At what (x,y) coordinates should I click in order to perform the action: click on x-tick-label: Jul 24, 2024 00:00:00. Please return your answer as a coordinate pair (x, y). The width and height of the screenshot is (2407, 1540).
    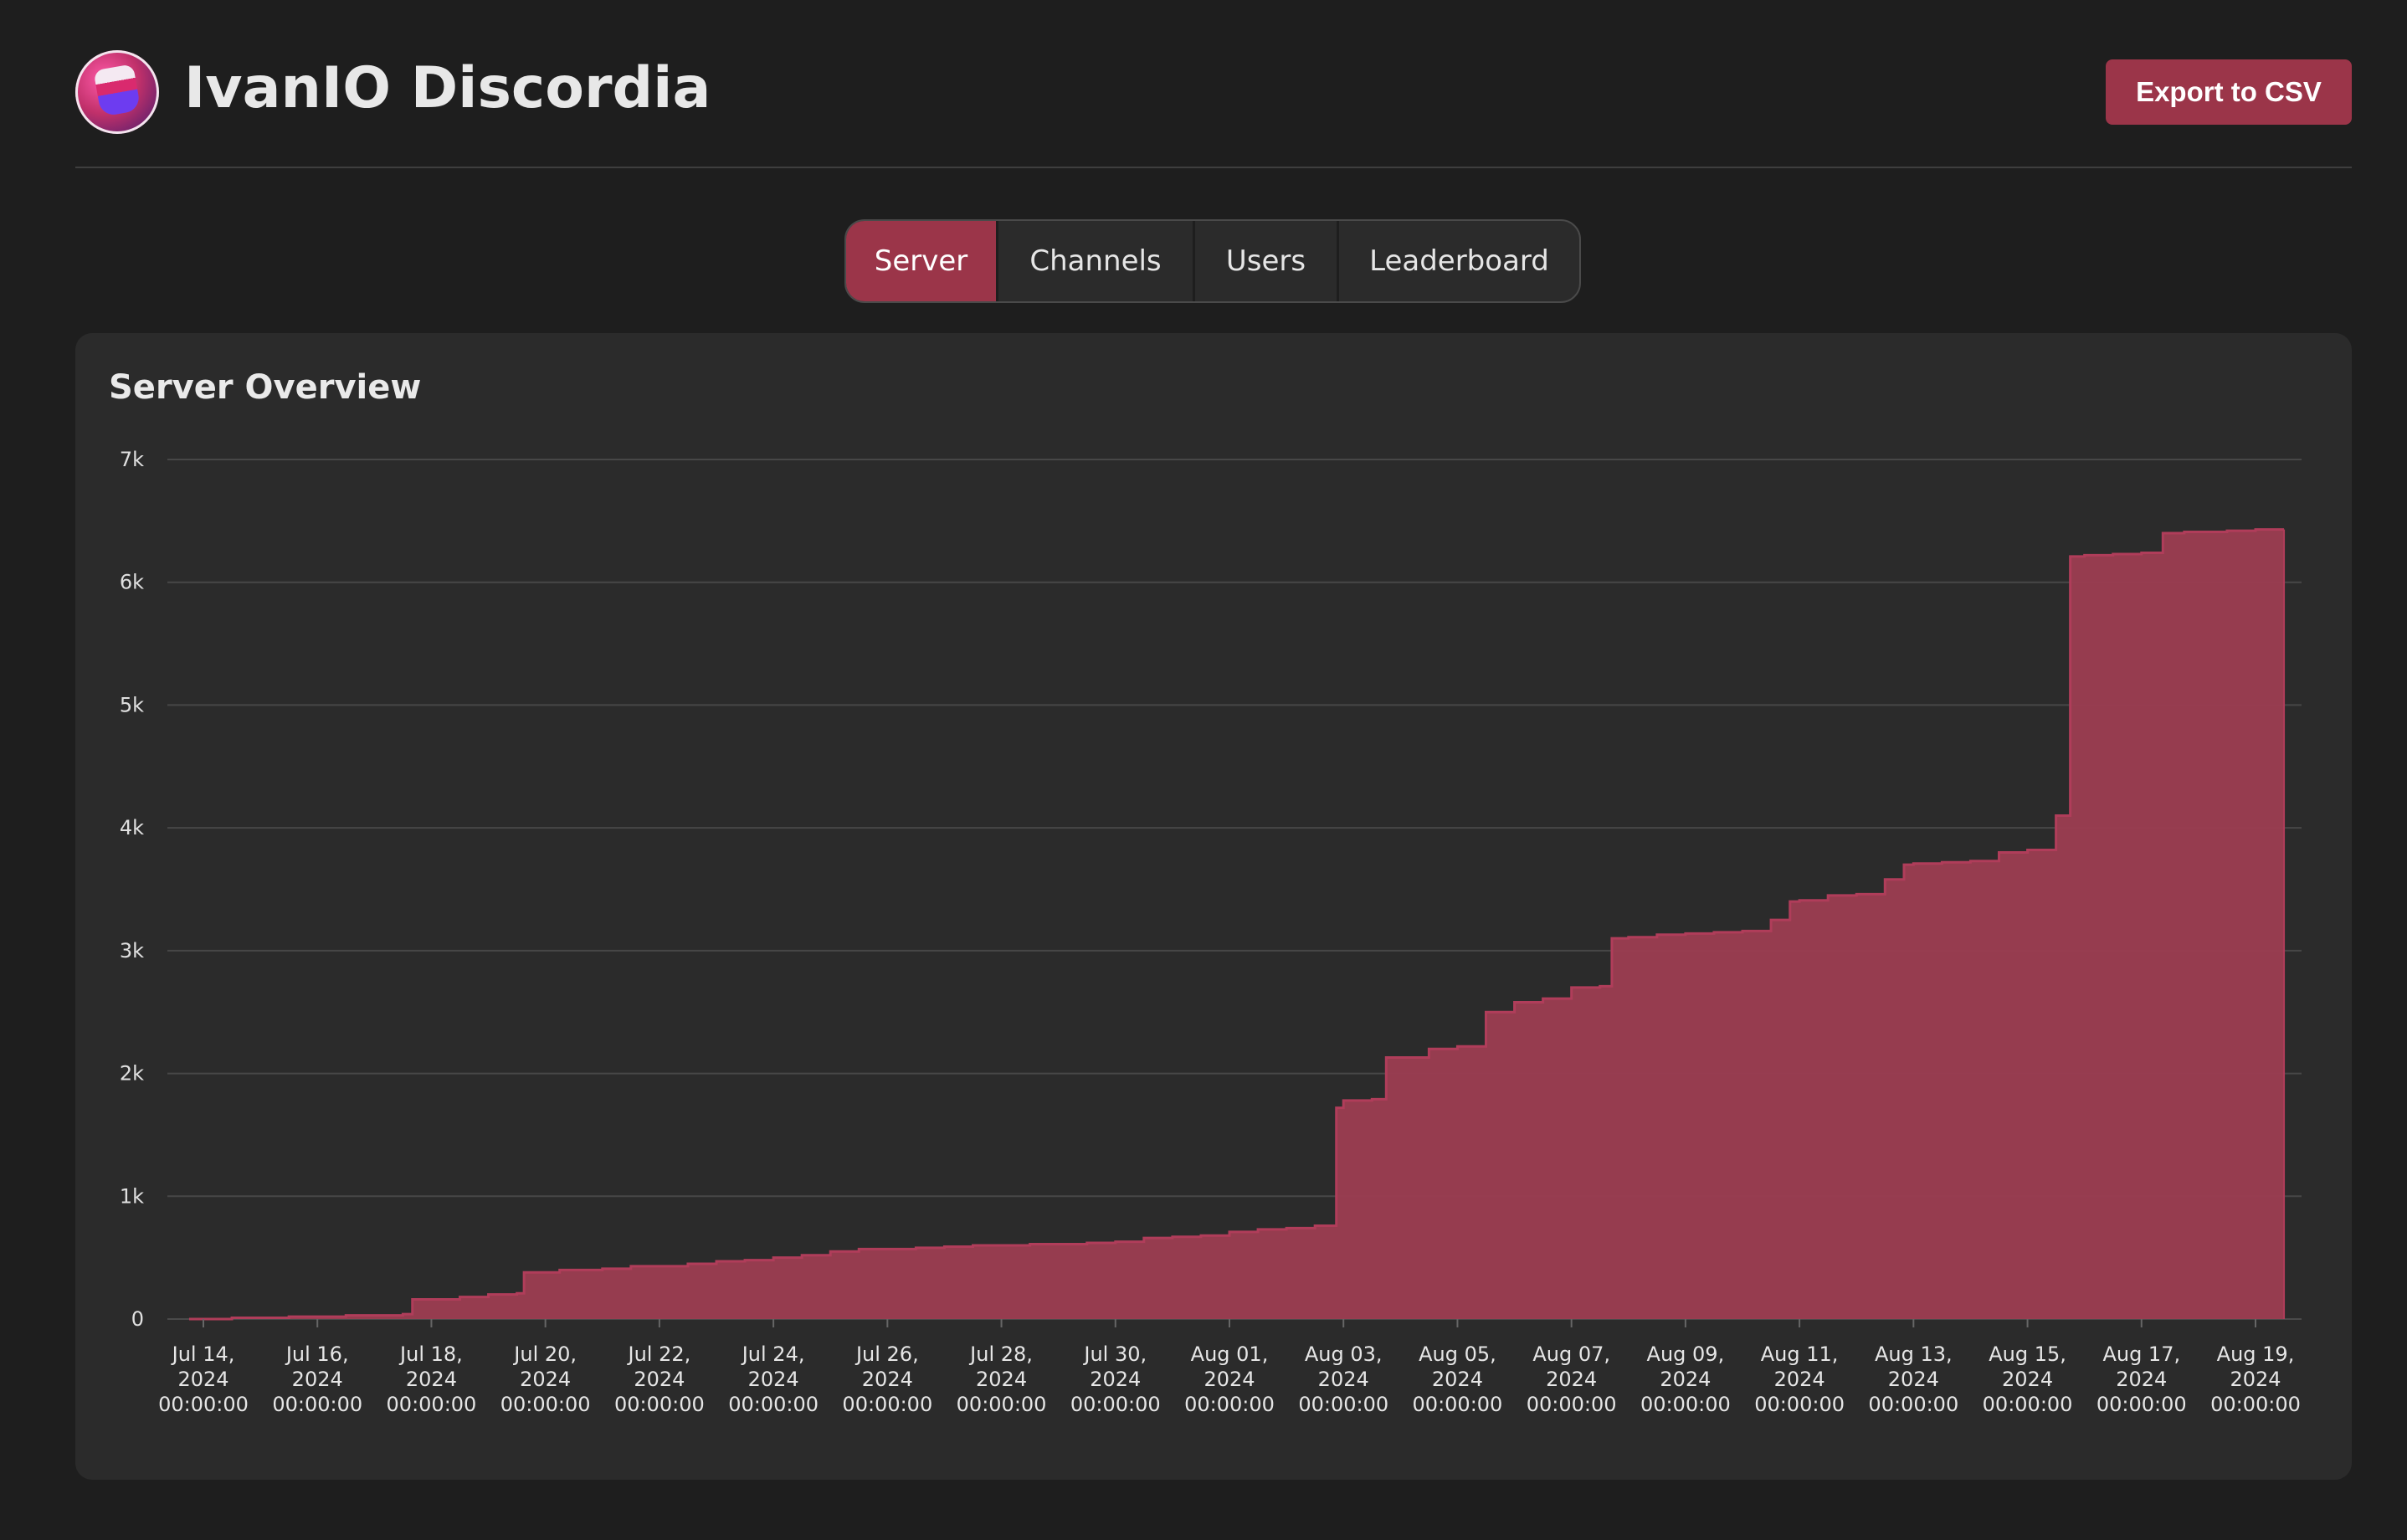
    Looking at the image, I should click on (773, 1379).